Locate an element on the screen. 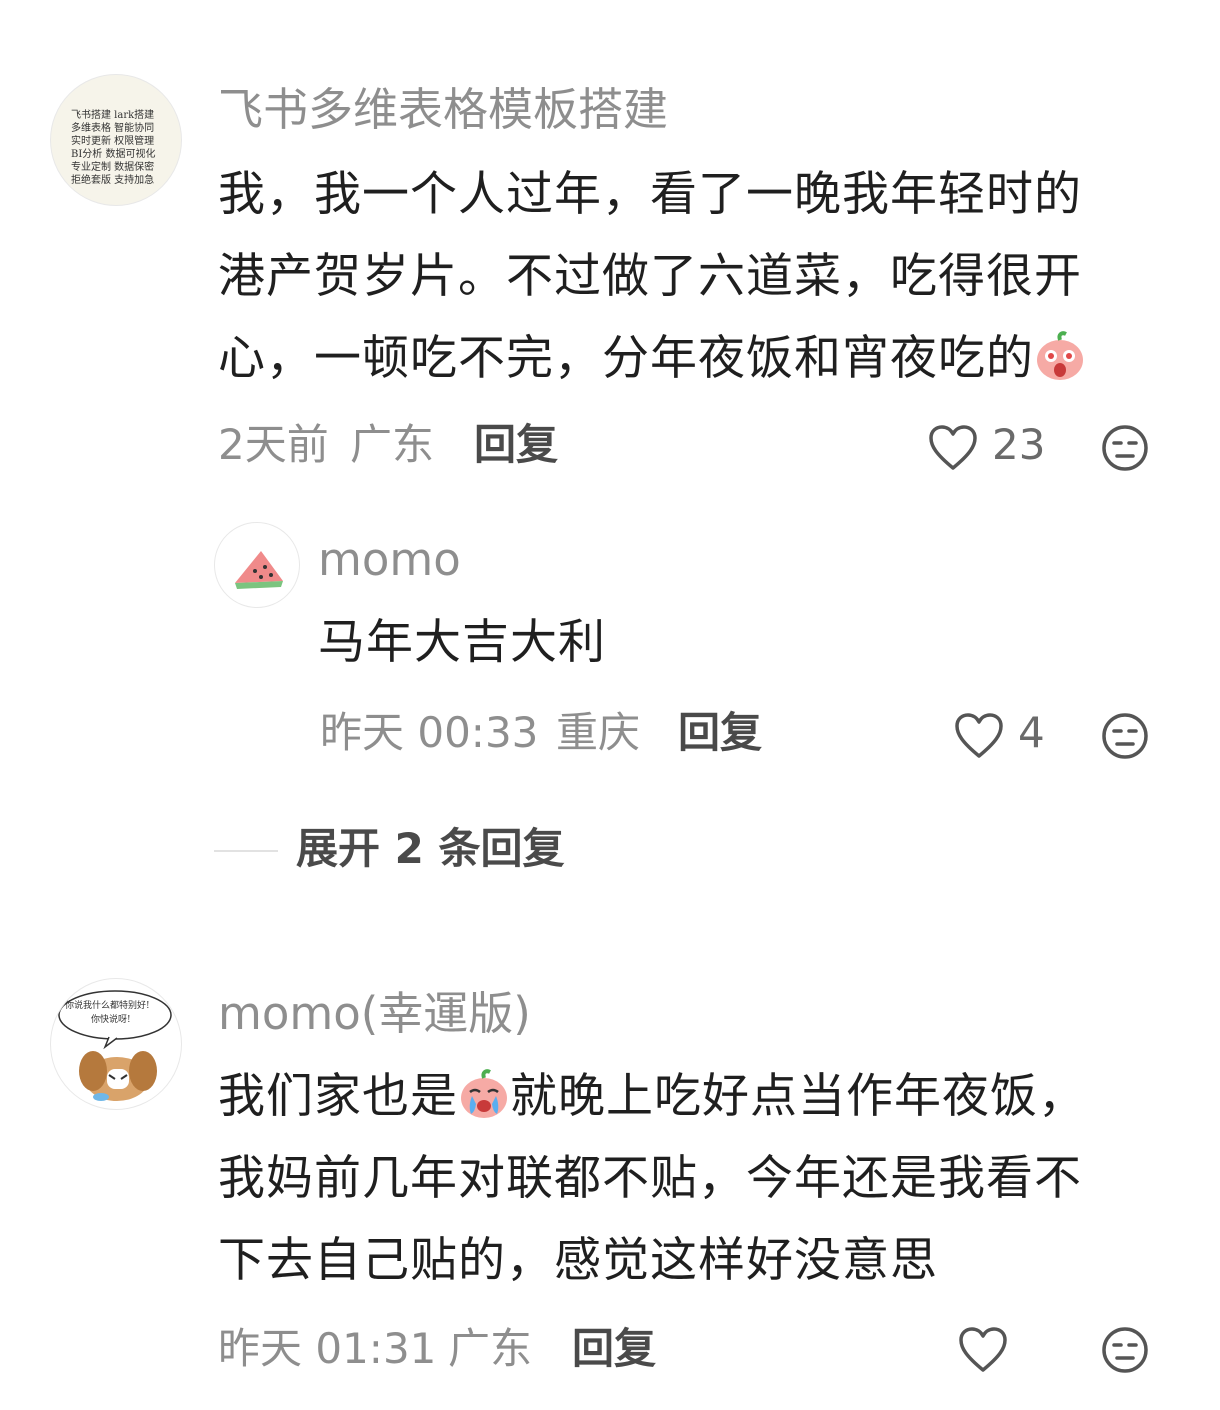  user-avatar is located at coordinates (257, 565).